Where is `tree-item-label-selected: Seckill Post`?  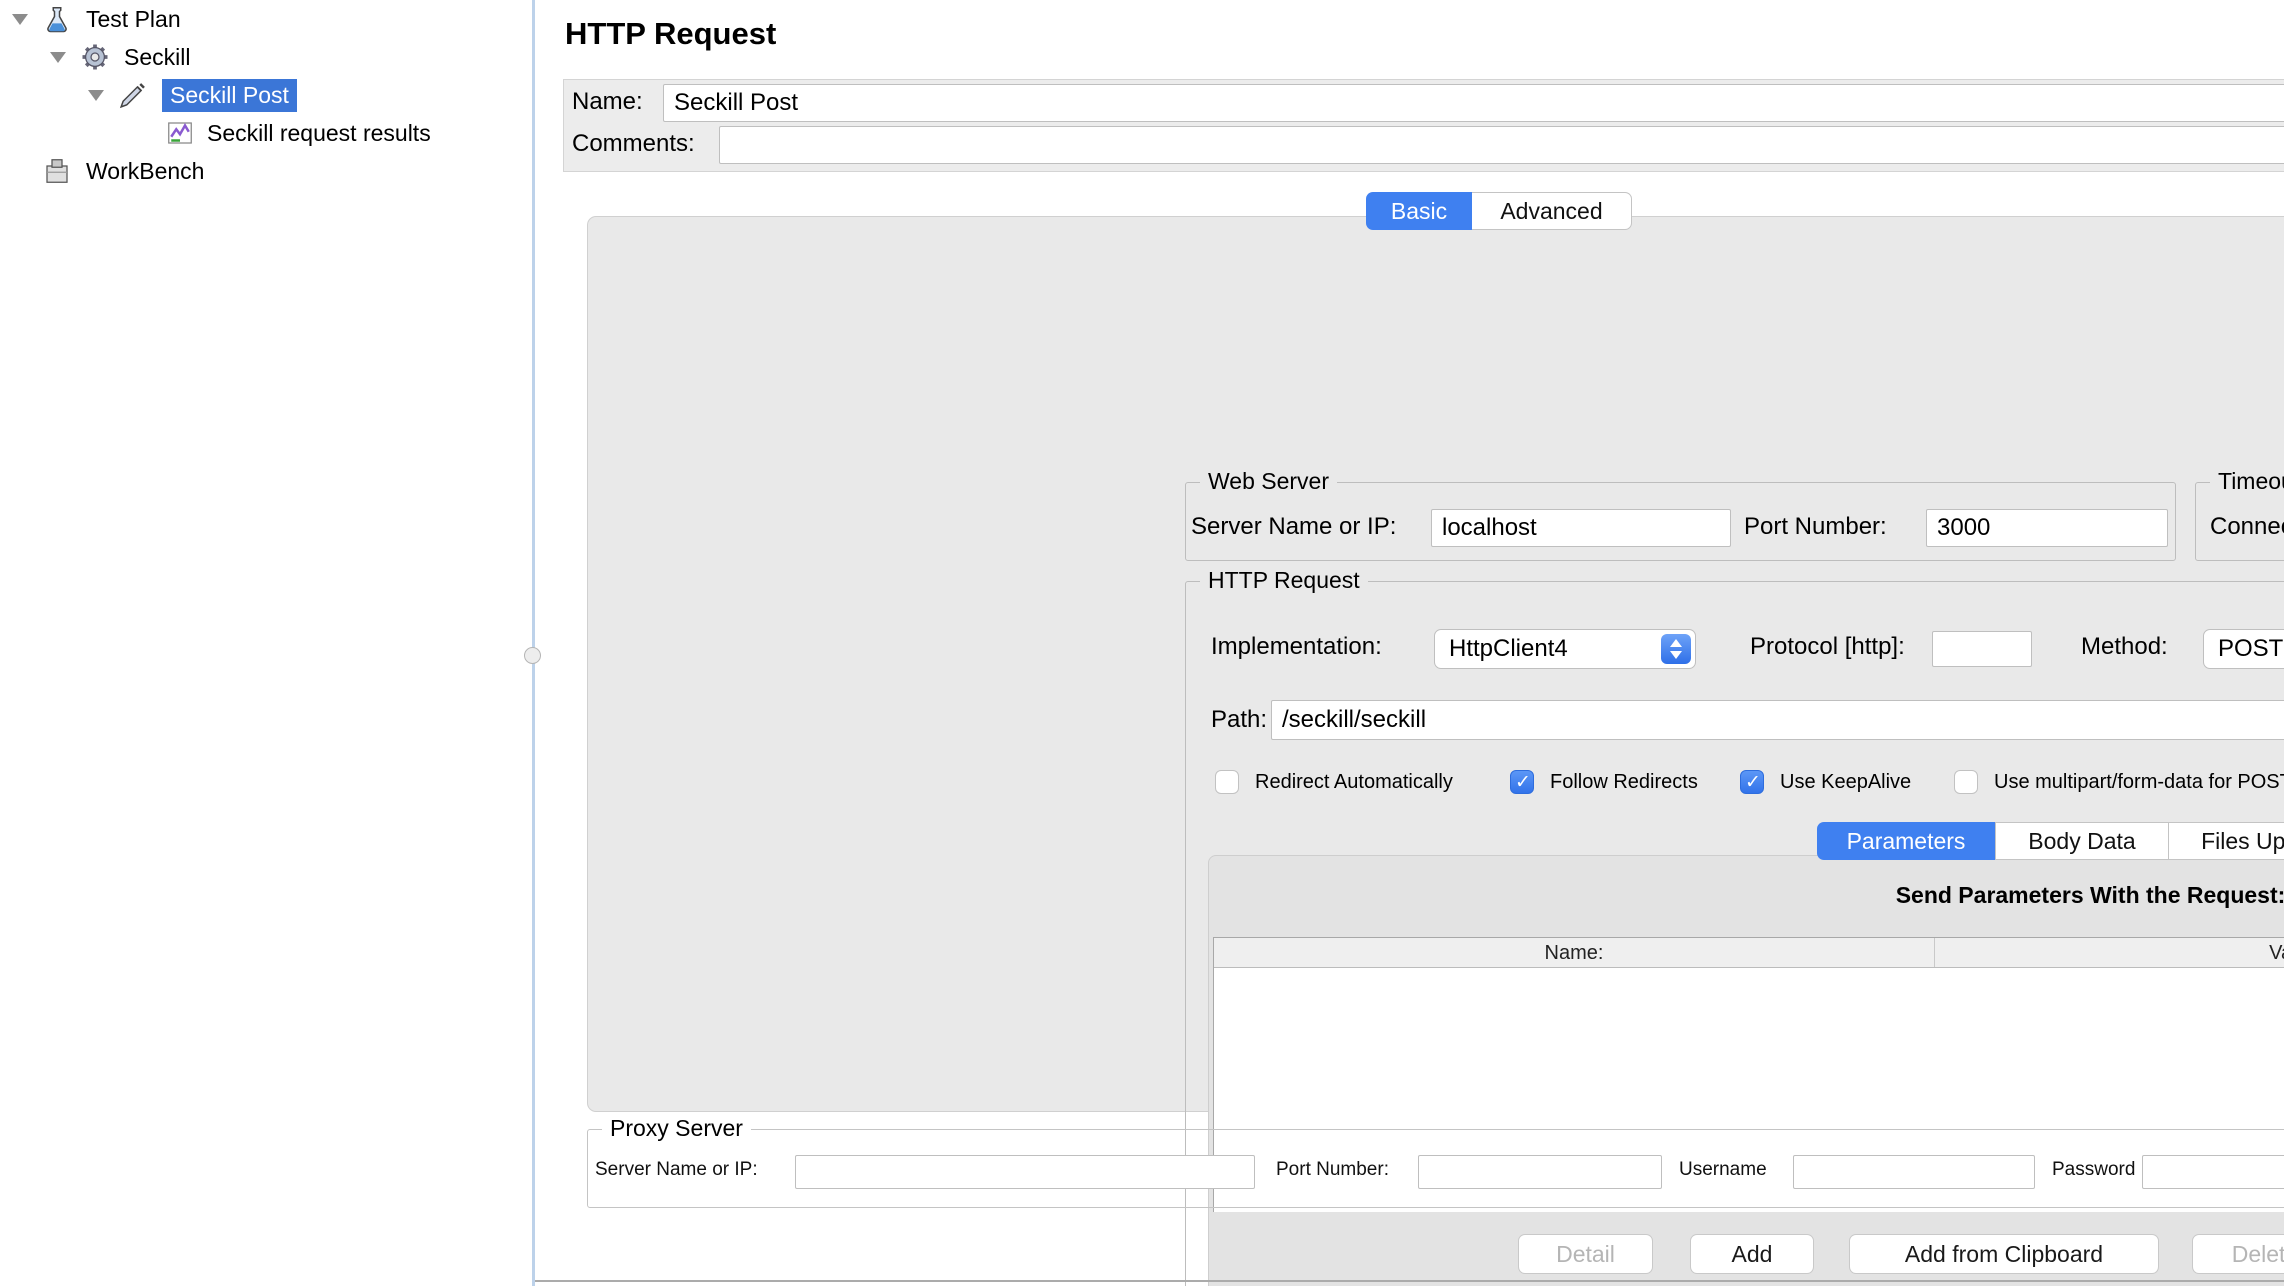
tree-item-label-selected: Seckill Post is located at coordinates (229, 95).